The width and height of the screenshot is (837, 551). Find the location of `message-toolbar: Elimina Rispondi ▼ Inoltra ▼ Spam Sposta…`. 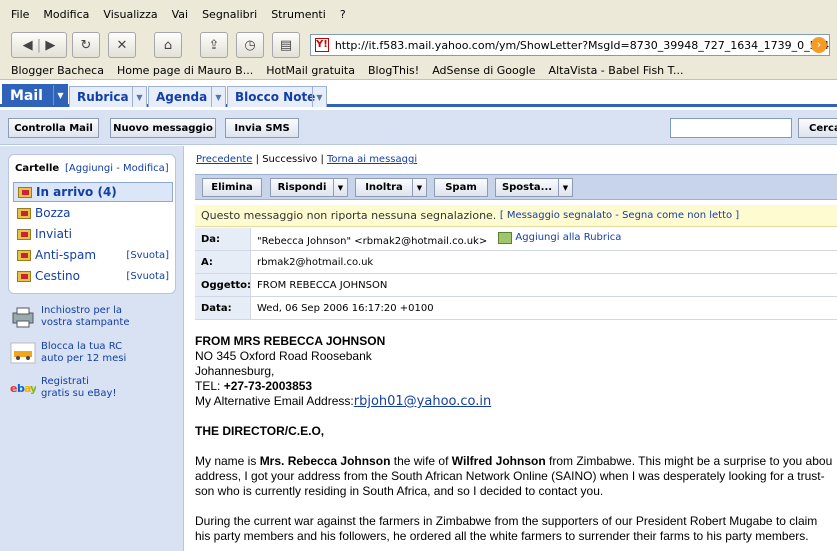

message-toolbar: Elimina Rispondi ▼ Inoltra ▼ Spam Sposta… is located at coordinates (516, 187).